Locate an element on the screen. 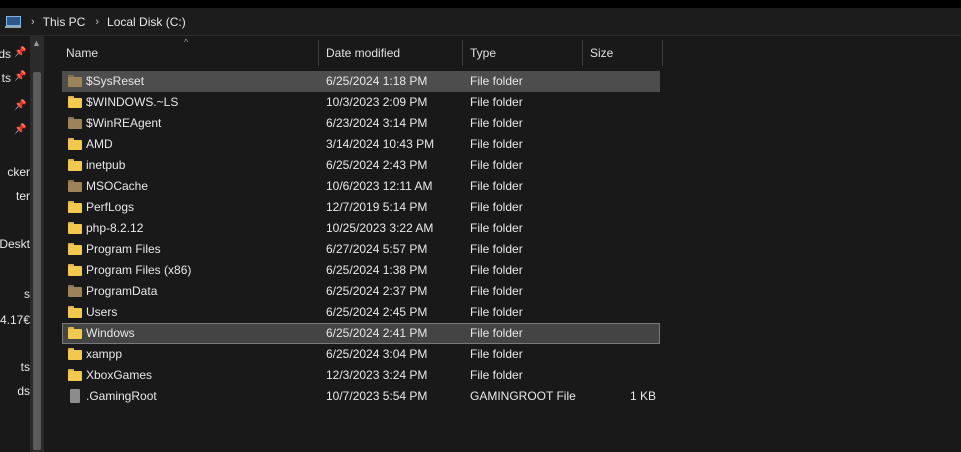  this-pc-icon is located at coordinates (13, 22).